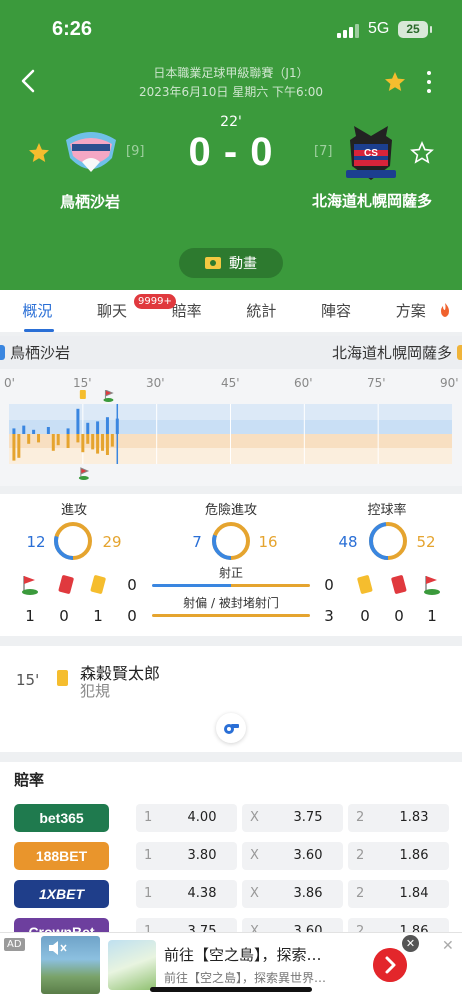 This screenshot has height=1000, width=462. What do you see at coordinates (268, 542) in the screenshot?
I see `away-dangerous-attack: 16` at bounding box center [268, 542].